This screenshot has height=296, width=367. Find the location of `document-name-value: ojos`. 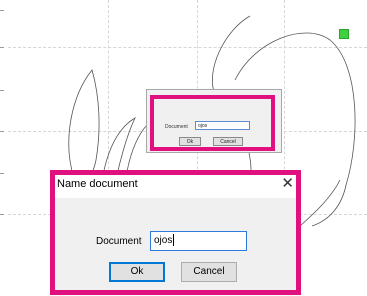

document-name-value: ojos is located at coordinates (163, 240).